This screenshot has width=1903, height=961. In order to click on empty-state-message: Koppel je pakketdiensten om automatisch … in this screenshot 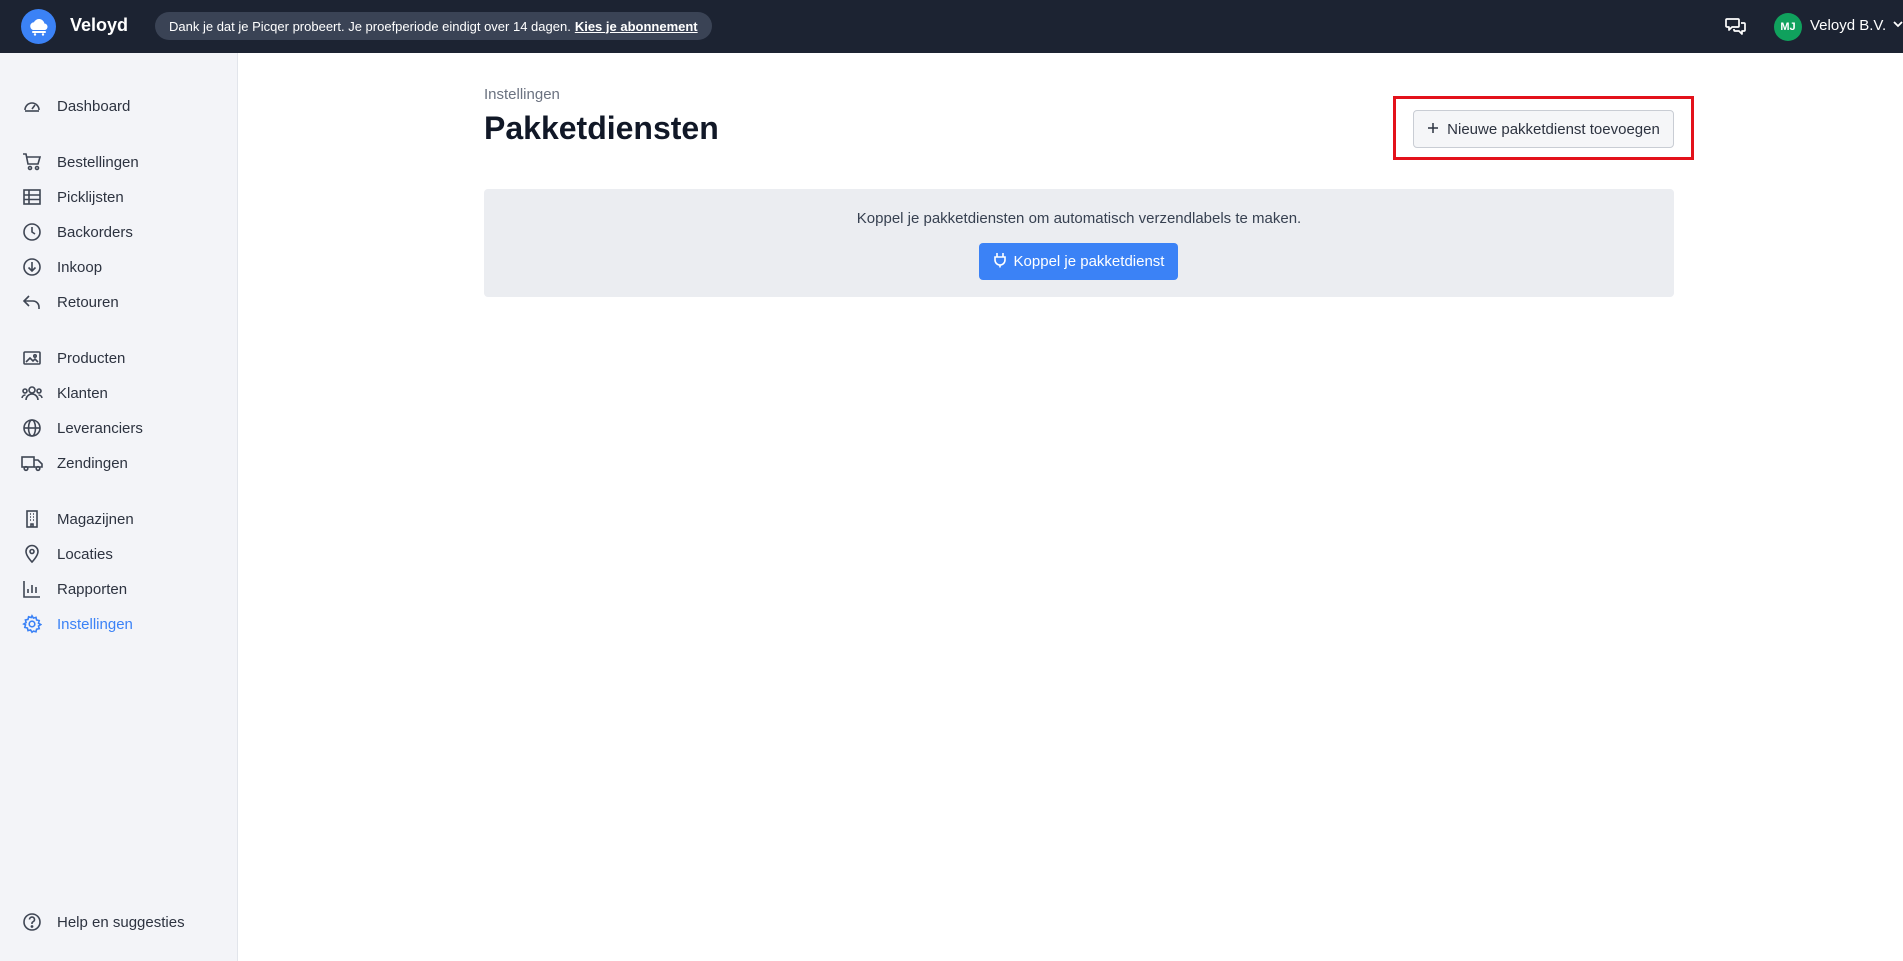, I will do `click(1079, 218)`.